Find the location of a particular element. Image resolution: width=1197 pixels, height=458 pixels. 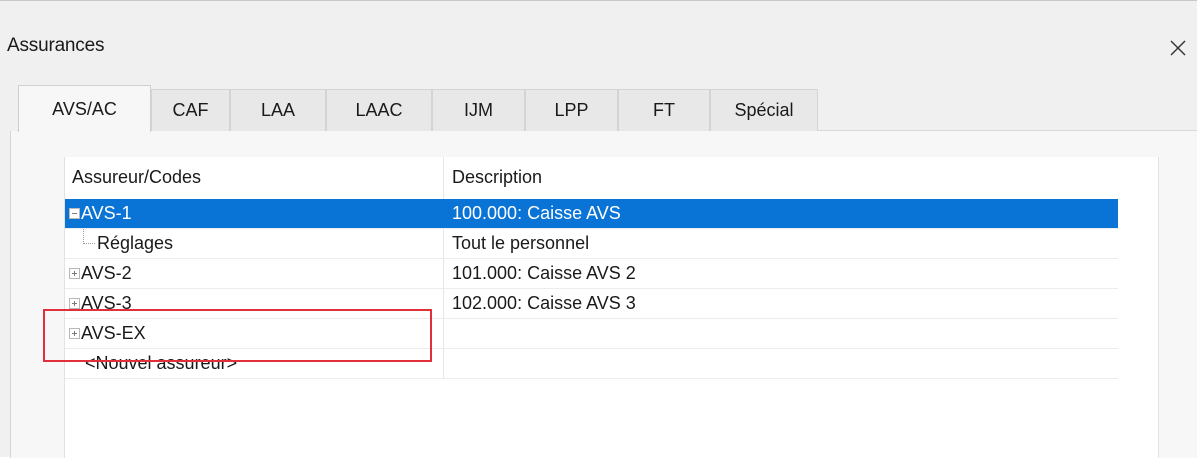

row-code: <Nouvel assureur> is located at coordinates (161, 363).